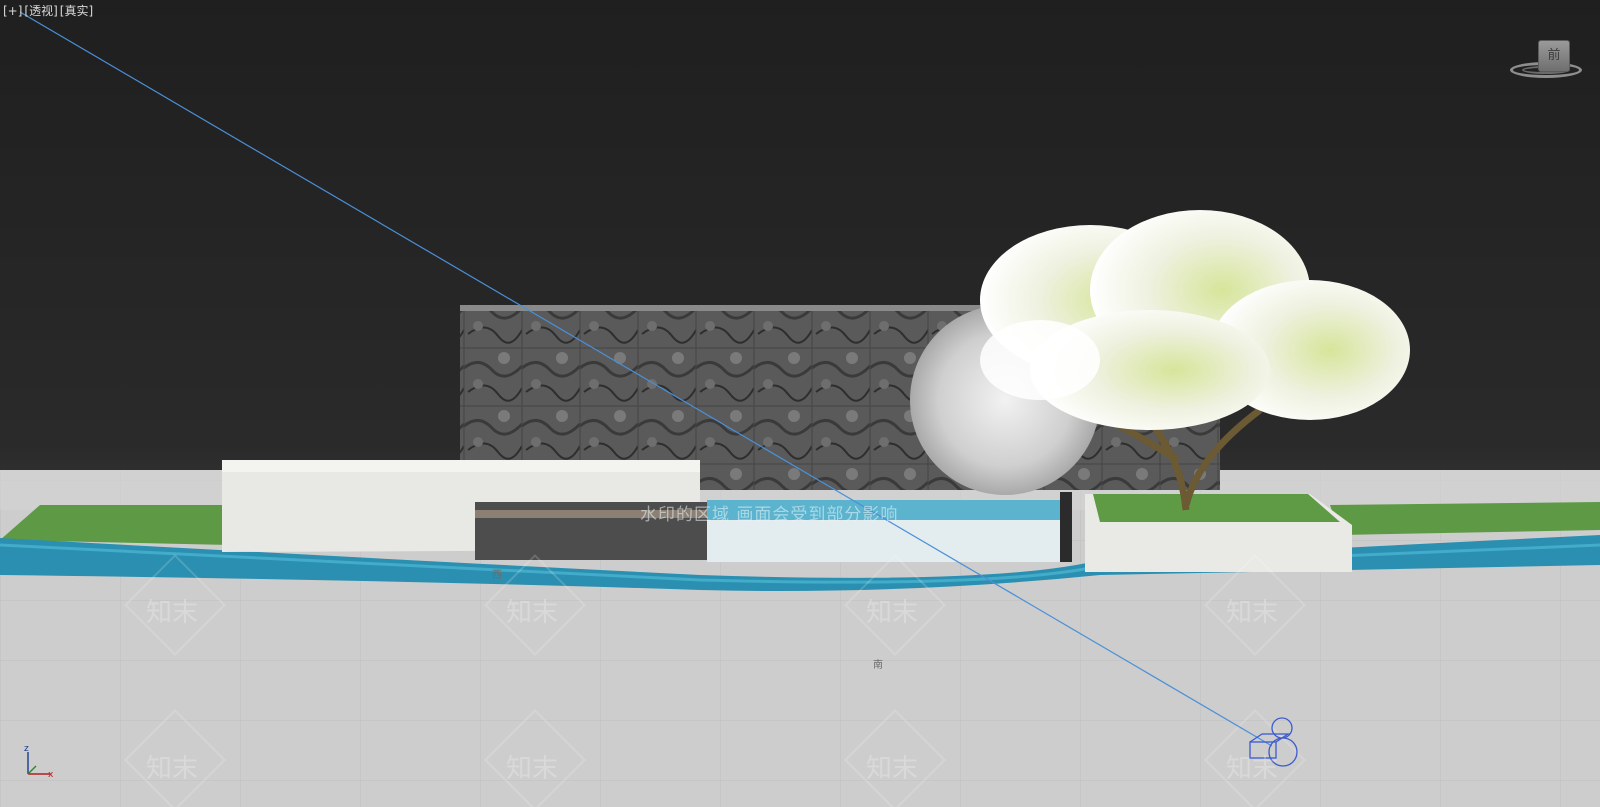 This screenshot has width=1600, height=807. Describe the element at coordinates (76, 11) in the screenshot. I see `viewport-menu-shading: [真实]` at that location.